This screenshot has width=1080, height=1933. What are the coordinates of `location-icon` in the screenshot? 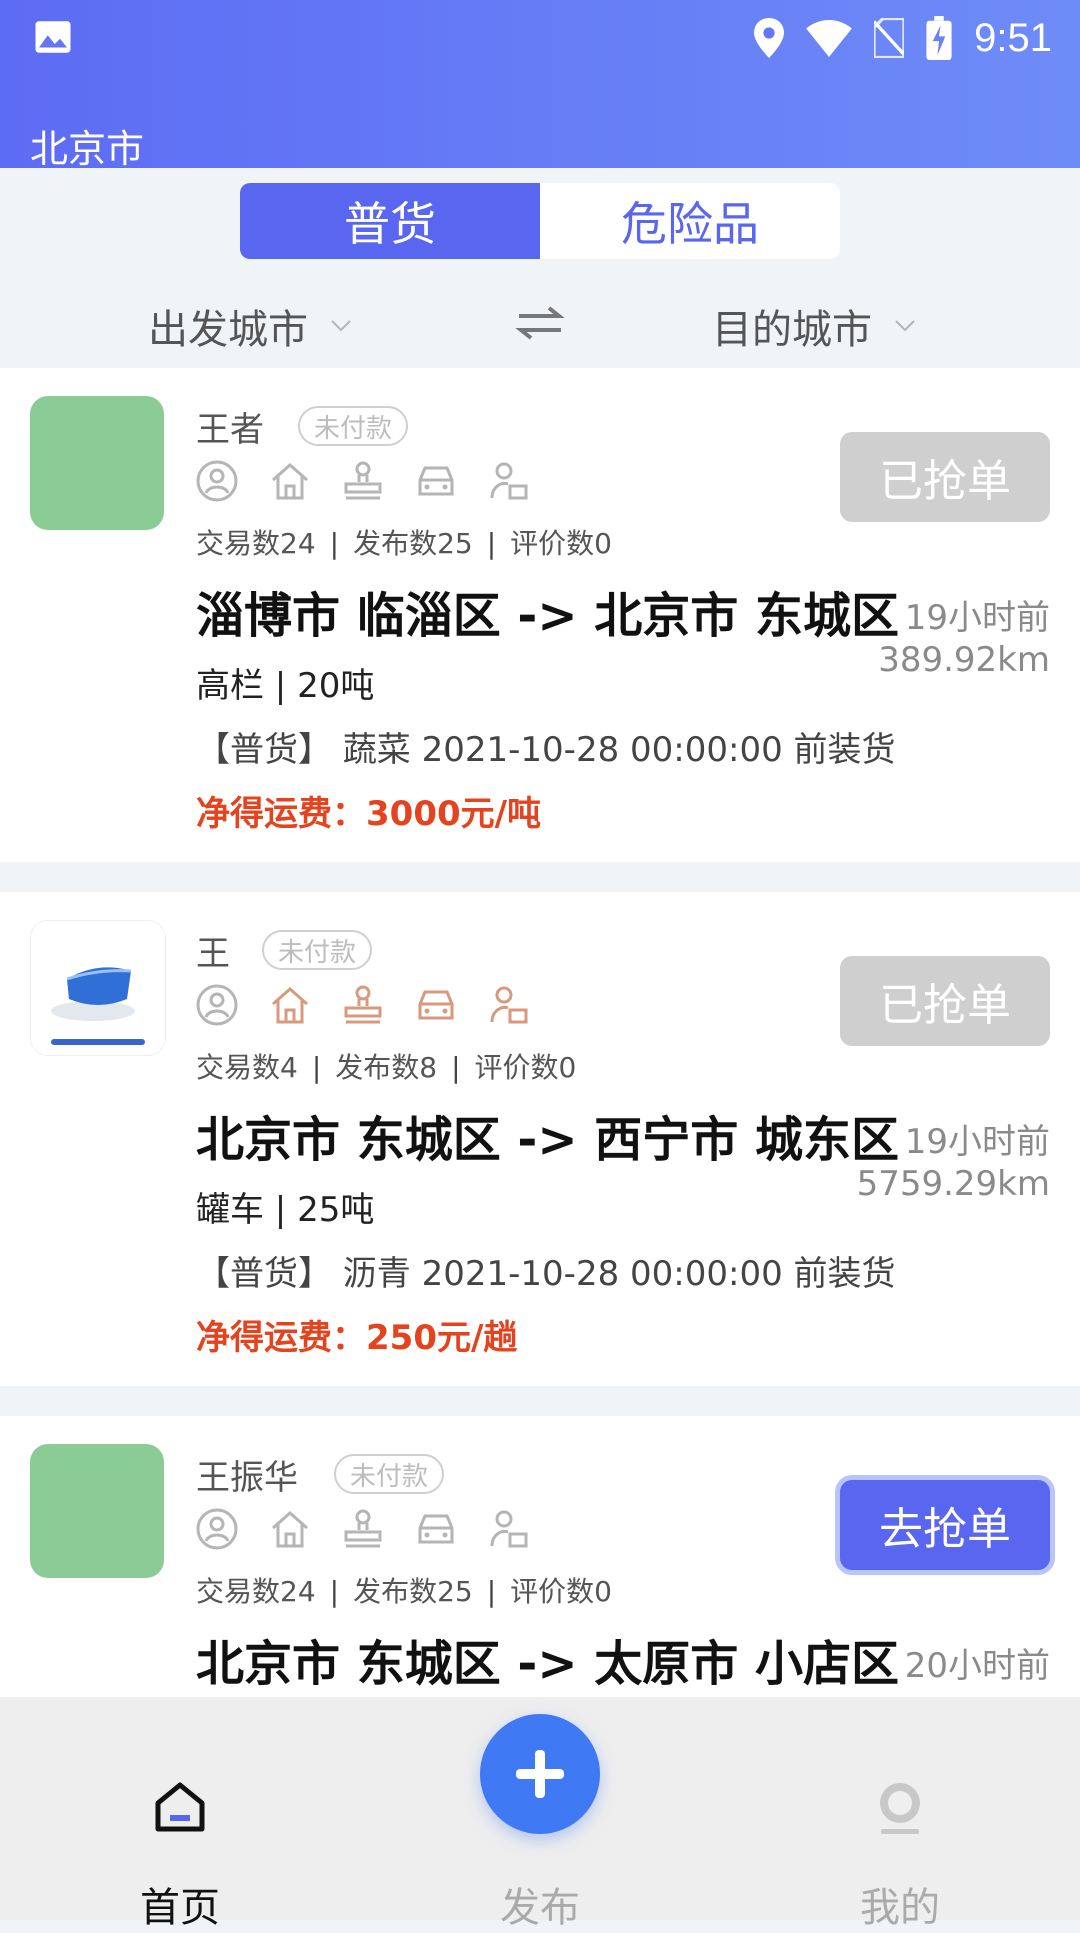 It's located at (769, 38).